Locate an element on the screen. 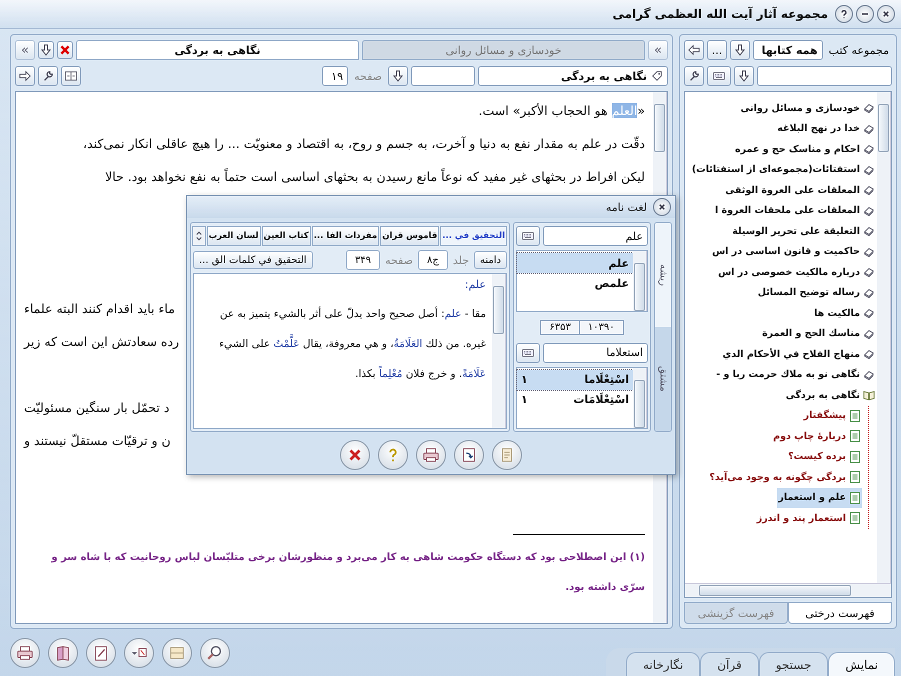 This screenshot has width=901, height=676. text-line: لیکن افراط در بحثهای غیر مفید که نوعاً مانع رسیدن به بحثهای اساسی است حتماً به نفع نخواهد بود. حالا is located at coordinates (375, 176).